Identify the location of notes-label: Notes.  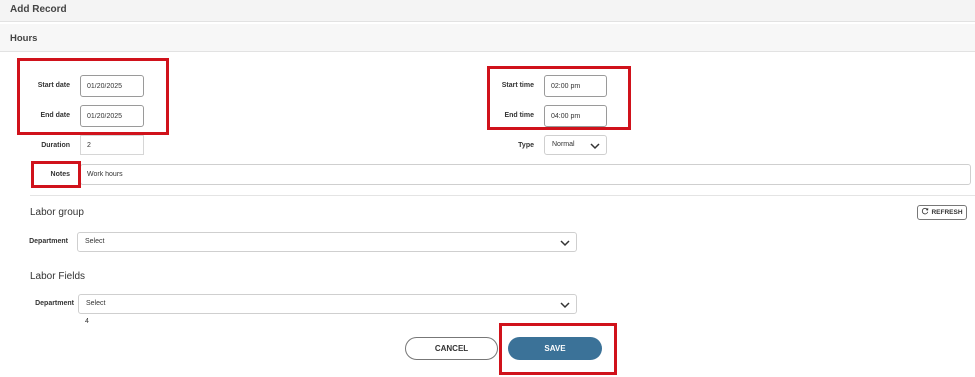
(60, 174).